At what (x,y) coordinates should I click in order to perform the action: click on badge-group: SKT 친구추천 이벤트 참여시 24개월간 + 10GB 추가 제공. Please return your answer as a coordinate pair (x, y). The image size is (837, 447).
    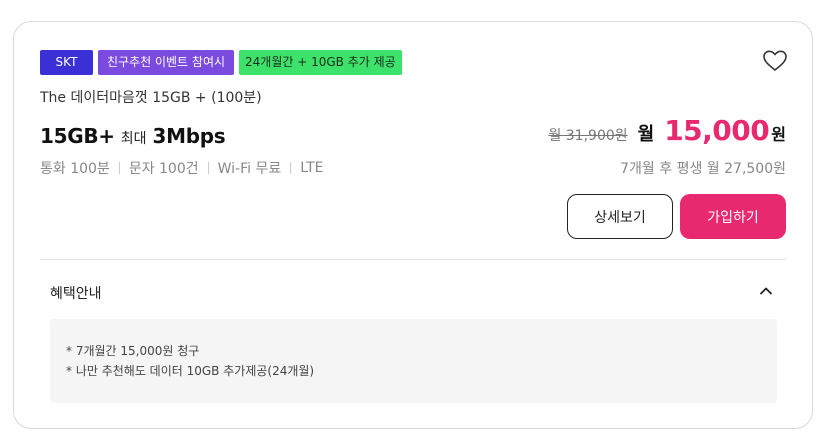
    Looking at the image, I should click on (221, 62).